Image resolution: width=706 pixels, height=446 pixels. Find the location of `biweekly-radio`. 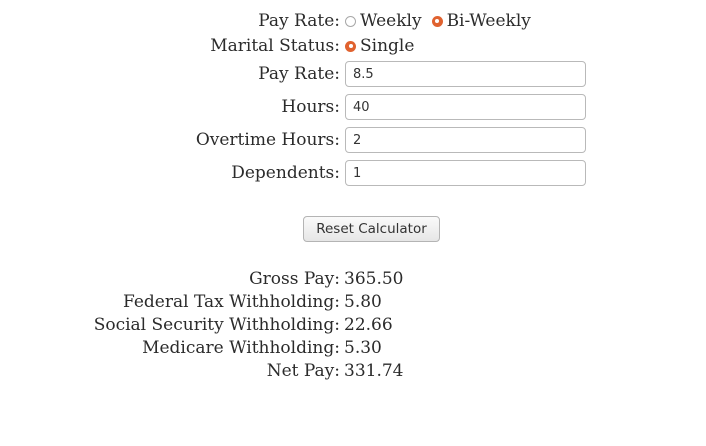

biweekly-radio is located at coordinates (437, 21).